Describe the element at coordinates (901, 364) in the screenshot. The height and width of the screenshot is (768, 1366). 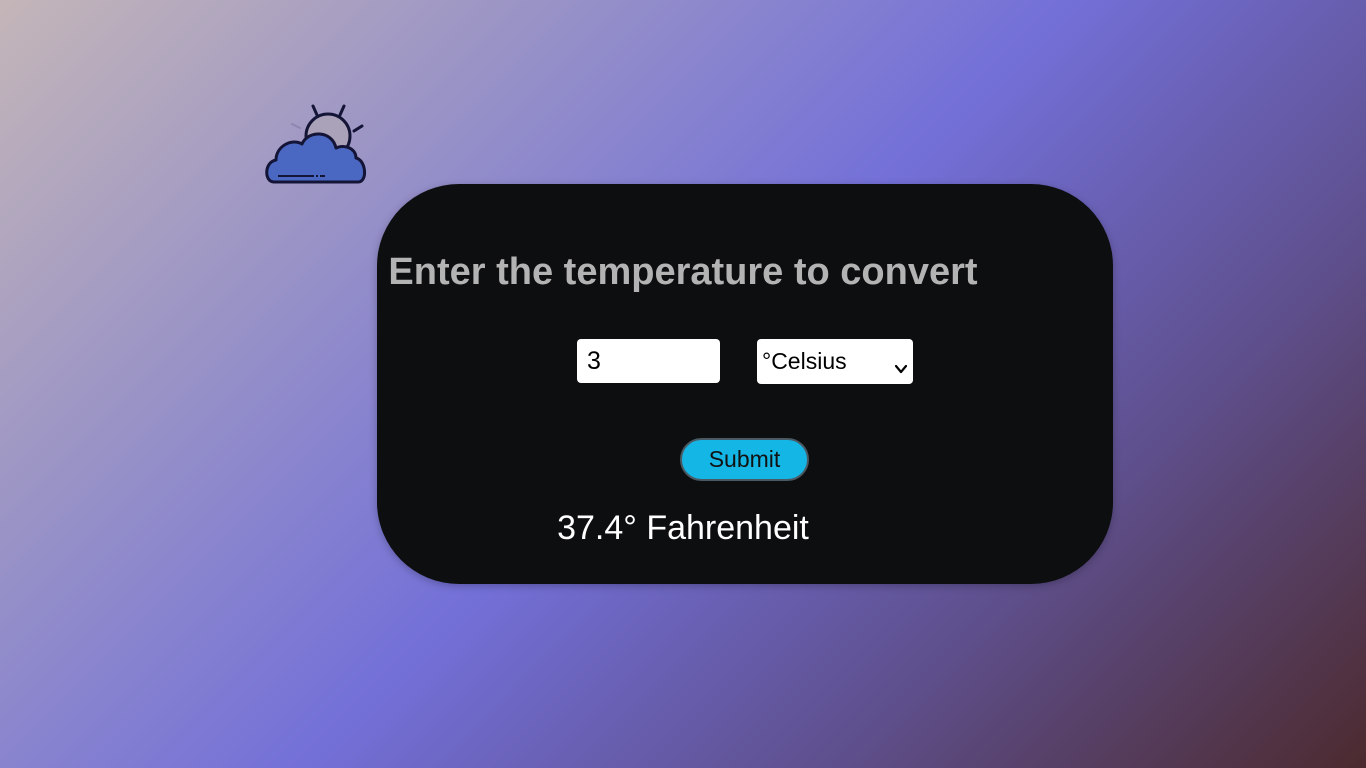
I see `chevron-down-icon` at that location.